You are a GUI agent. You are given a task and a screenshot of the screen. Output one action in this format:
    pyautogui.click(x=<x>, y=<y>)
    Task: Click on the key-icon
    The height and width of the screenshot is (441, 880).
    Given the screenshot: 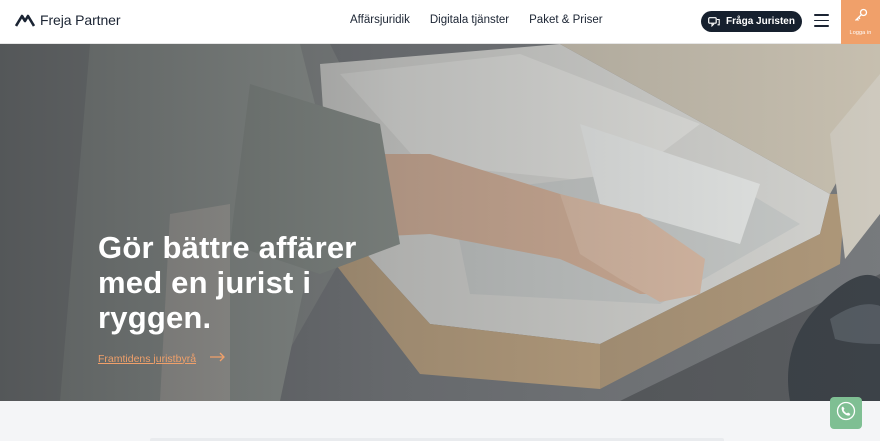 What is the action you would take?
    pyautogui.click(x=861, y=17)
    